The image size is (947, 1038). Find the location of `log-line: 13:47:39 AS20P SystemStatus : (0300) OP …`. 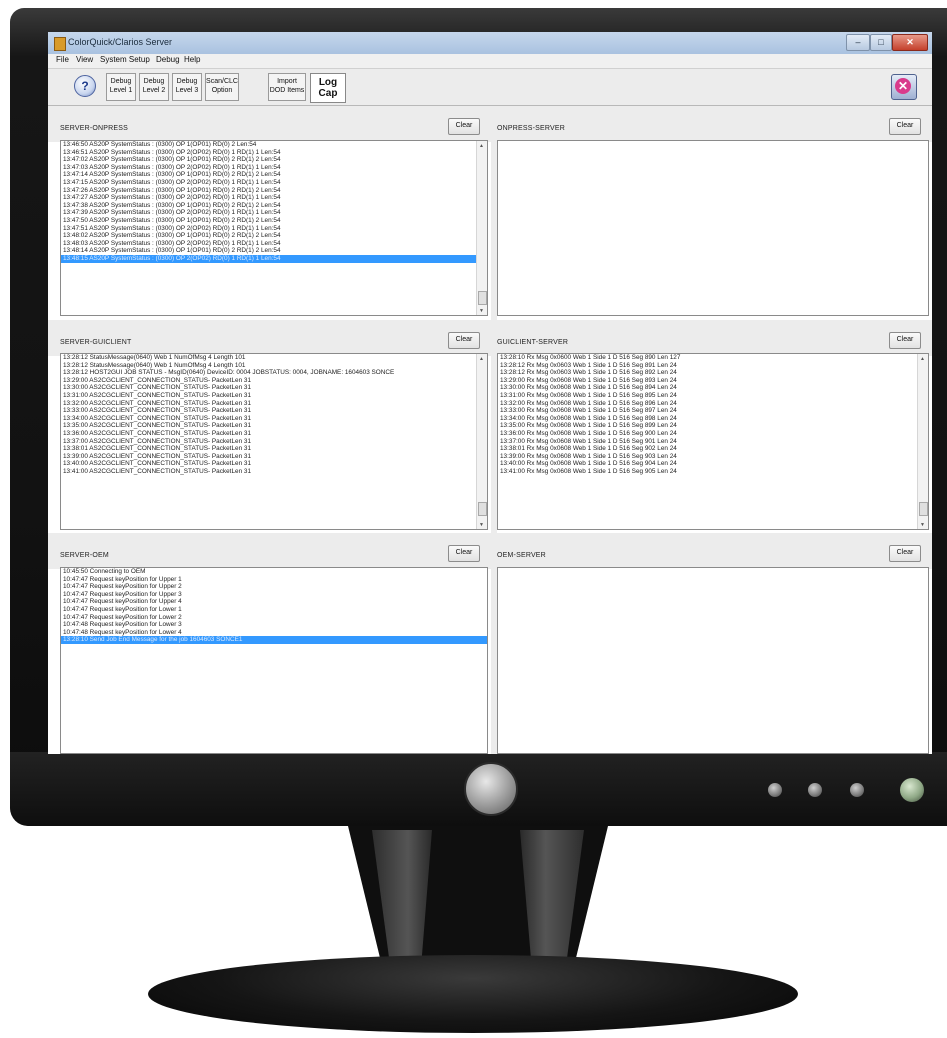

log-line: 13:47:39 AS20P SystemStatus : (0300) OP … is located at coordinates (269, 213).